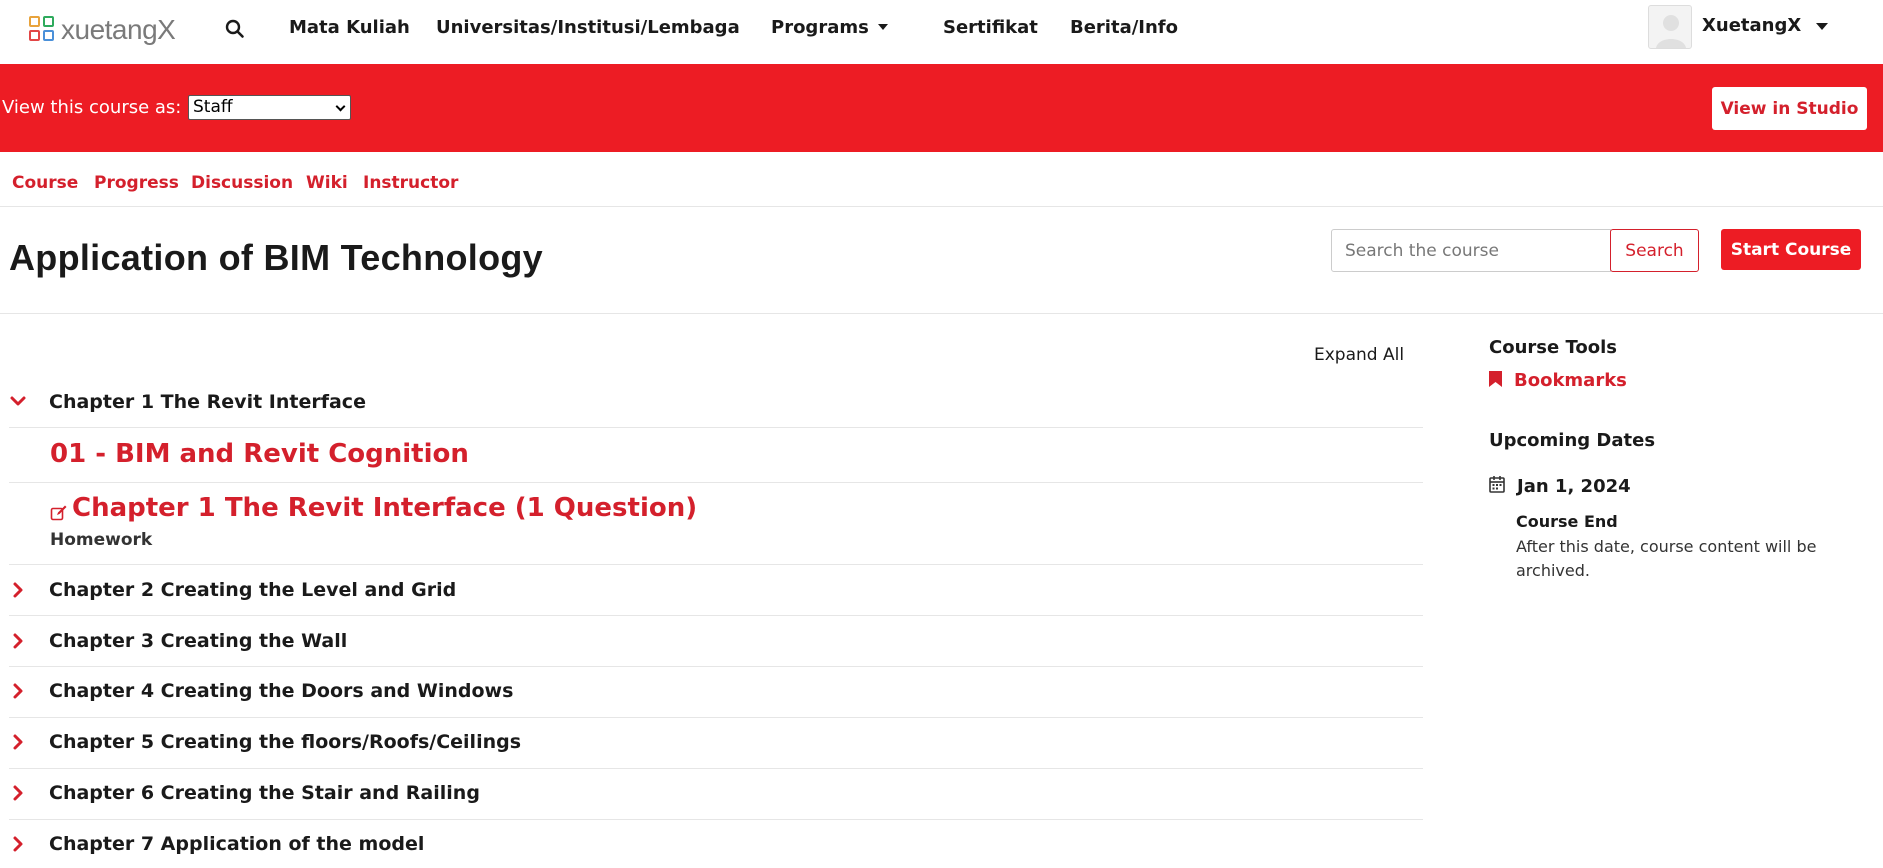  What do you see at coordinates (410, 183) in the screenshot?
I see `tab-instructor: Instructor` at bounding box center [410, 183].